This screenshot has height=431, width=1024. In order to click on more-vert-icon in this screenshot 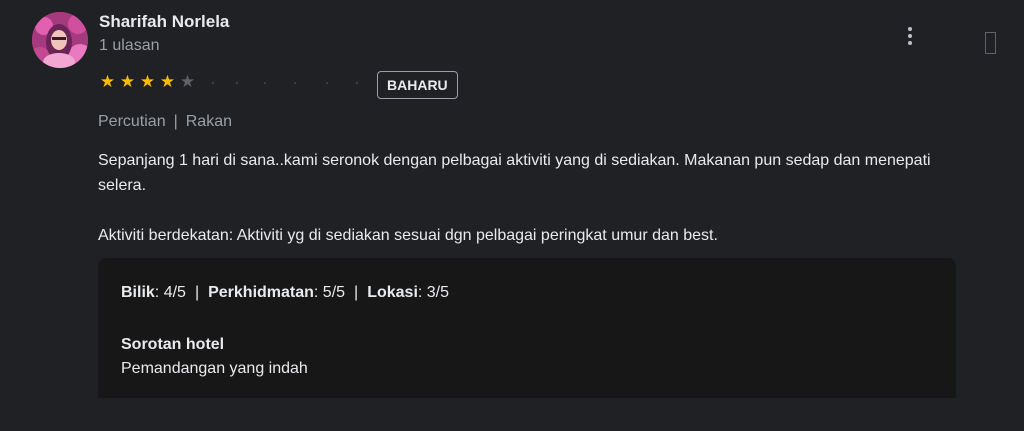, I will do `click(910, 29)`.